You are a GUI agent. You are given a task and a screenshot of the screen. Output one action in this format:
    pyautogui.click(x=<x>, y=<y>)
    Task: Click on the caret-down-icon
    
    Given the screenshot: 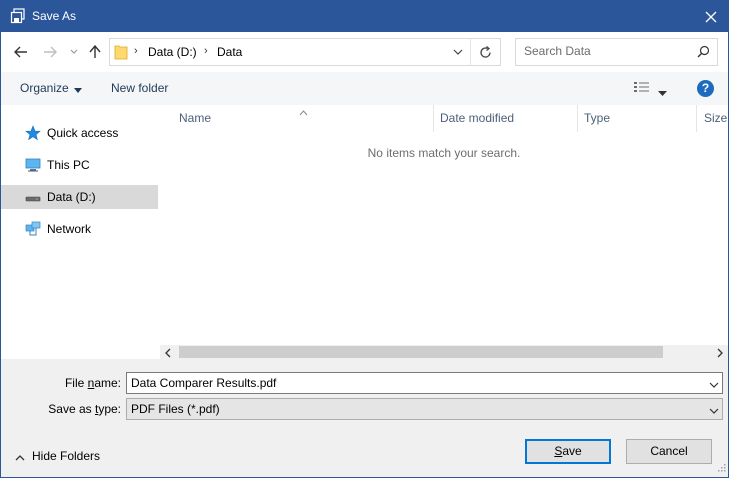 What is the action you would take?
    pyautogui.click(x=77, y=89)
    